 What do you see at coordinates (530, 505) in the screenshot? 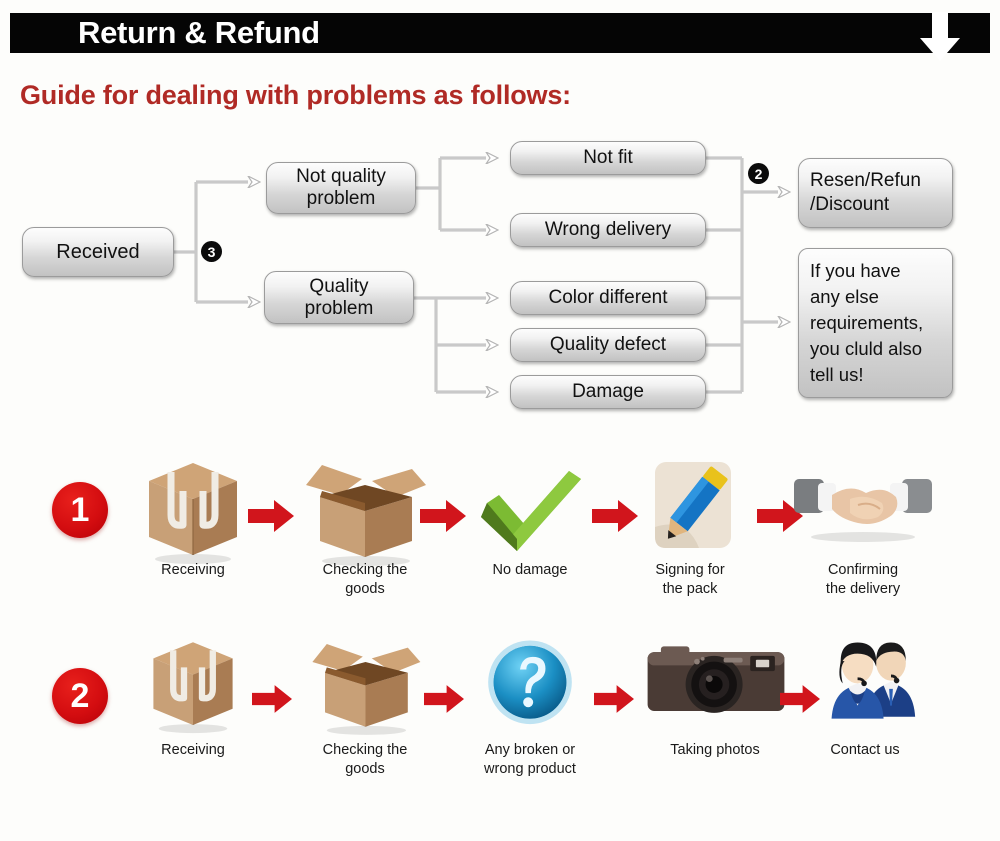
I see `green-check-icon` at bounding box center [530, 505].